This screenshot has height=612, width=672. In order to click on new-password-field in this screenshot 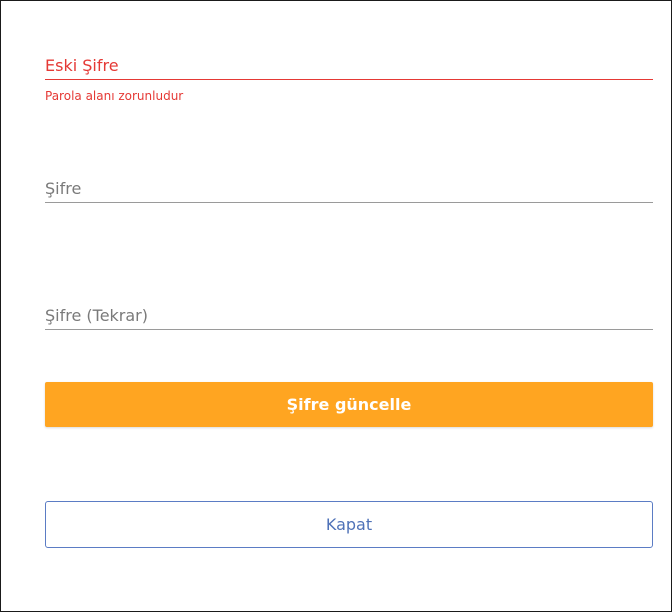, I will do `click(349, 189)`.